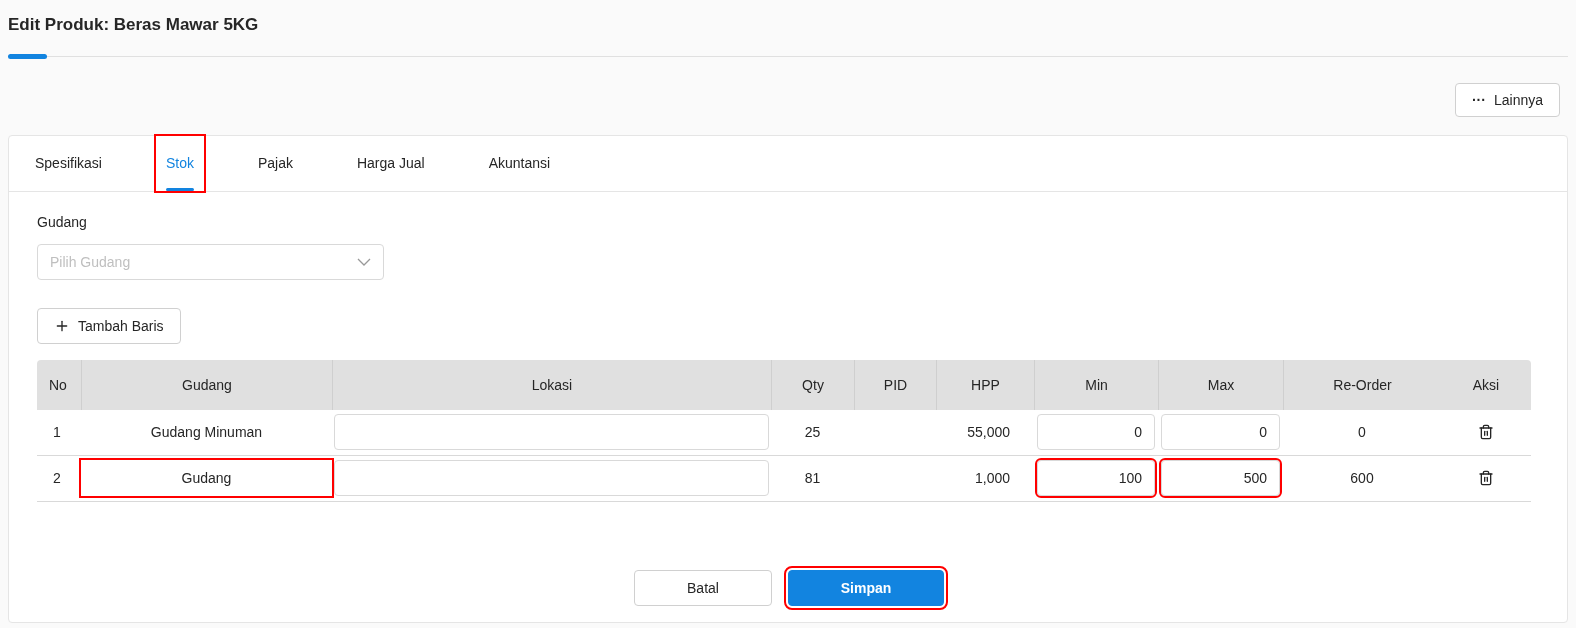 This screenshot has height=628, width=1576. Describe the element at coordinates (812, 432) in the screenshot. I see `table-cell-text: 25` at that location.